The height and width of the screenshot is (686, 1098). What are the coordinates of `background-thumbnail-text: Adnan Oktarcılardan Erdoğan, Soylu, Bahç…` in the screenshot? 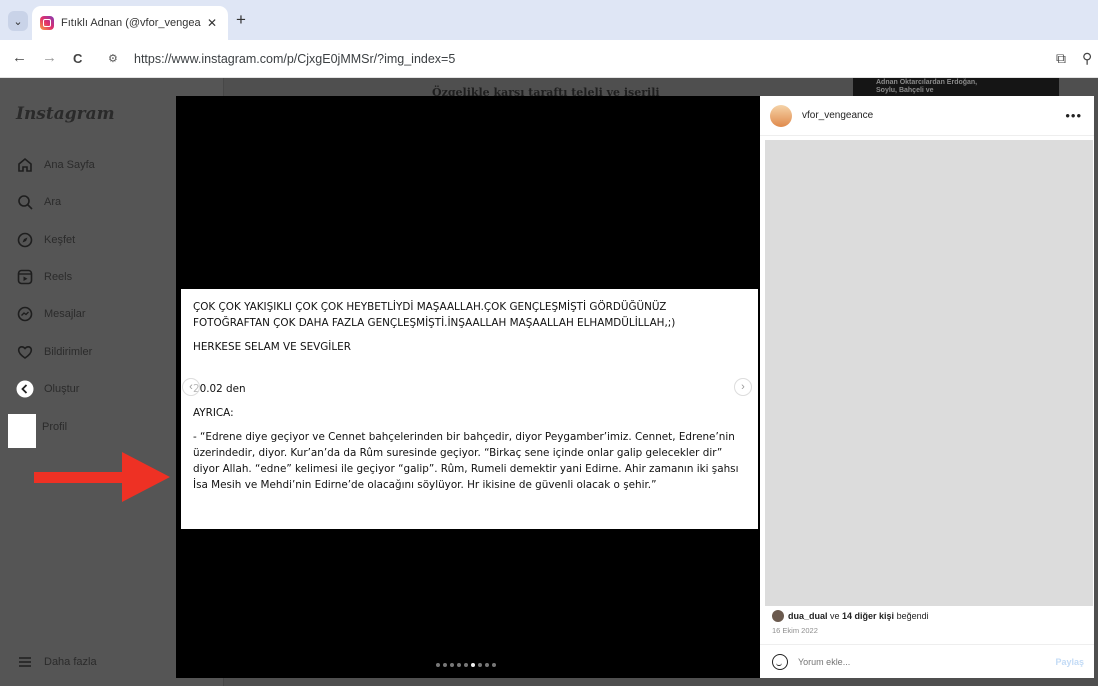 It's located at (927, 86).